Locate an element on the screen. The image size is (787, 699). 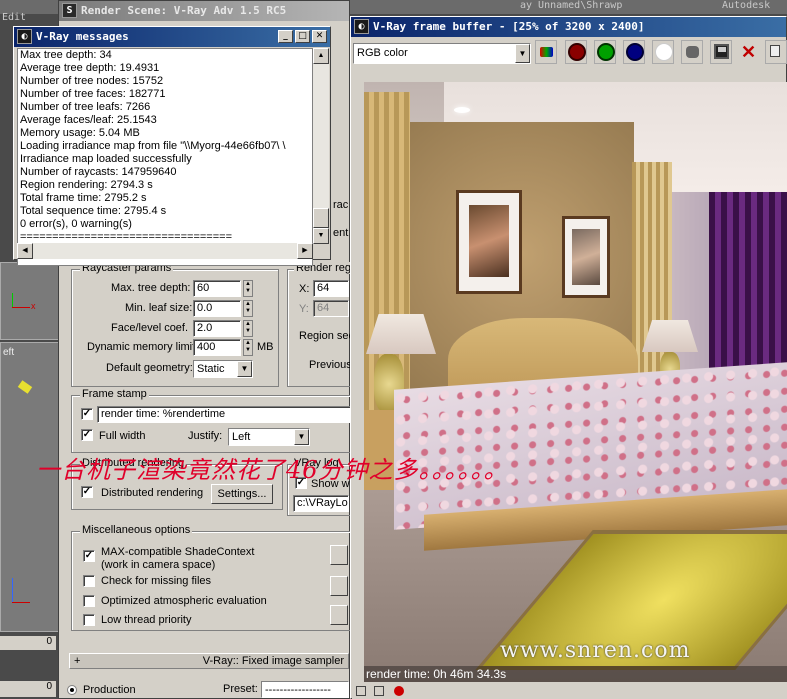
save-icon is located at coordinates (721, 51).